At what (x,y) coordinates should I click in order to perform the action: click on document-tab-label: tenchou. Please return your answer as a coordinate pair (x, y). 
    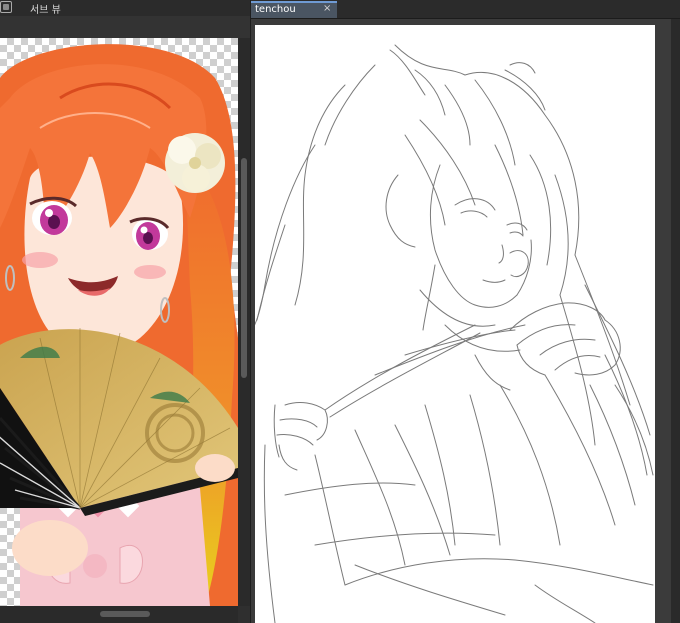
    Looking at the image, I should click on (275, 9).